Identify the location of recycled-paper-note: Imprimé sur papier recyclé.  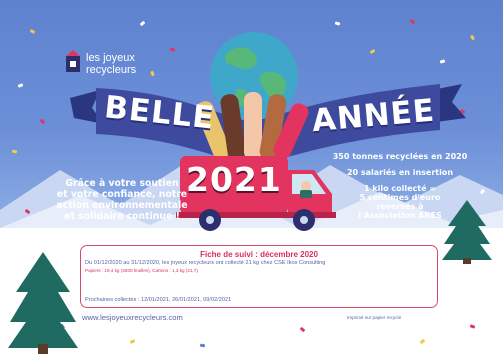
(374, 317).